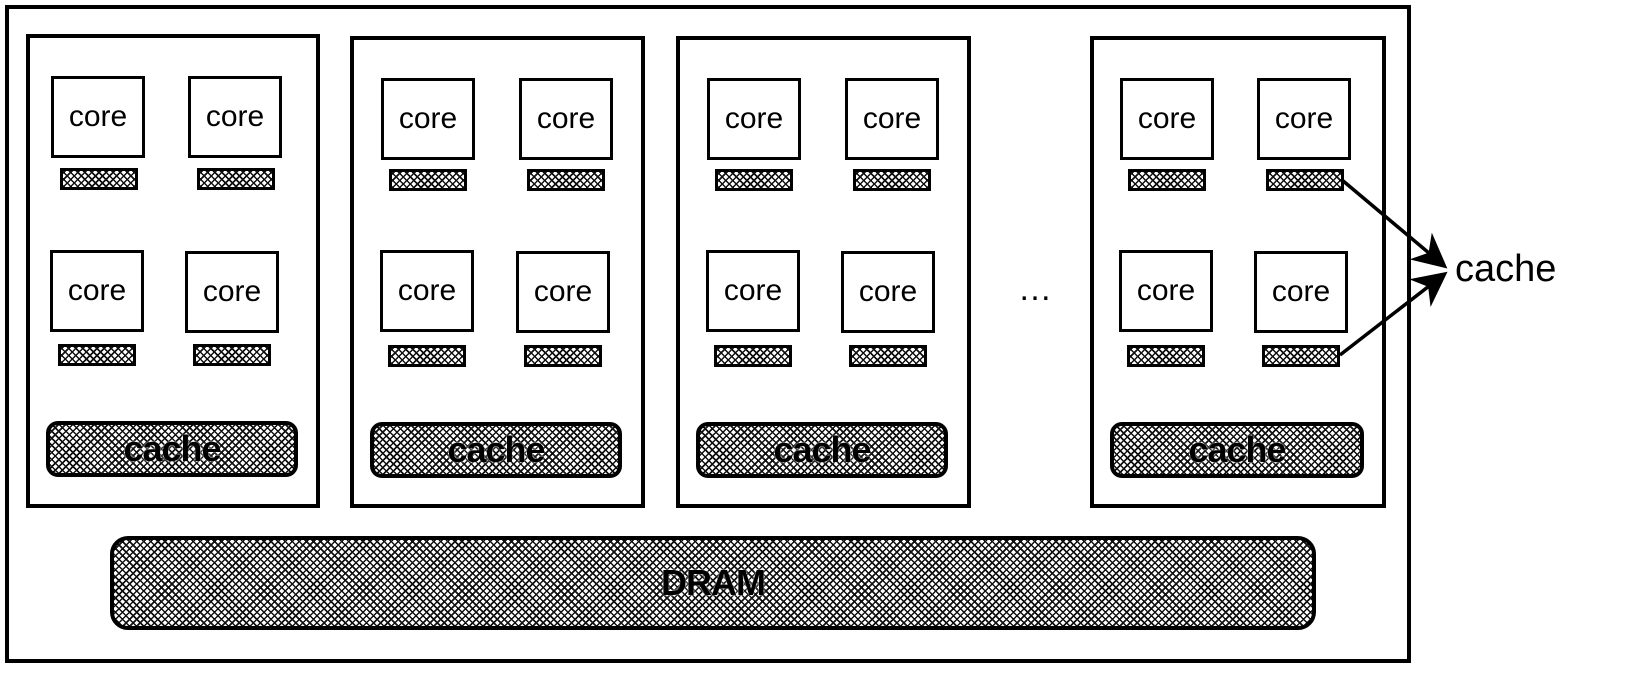 The height and width of the screenshot is (690, 1630). Describe the element at coordinates (1394, 223) in the screenshot. I see `arrow-upper` at that location.